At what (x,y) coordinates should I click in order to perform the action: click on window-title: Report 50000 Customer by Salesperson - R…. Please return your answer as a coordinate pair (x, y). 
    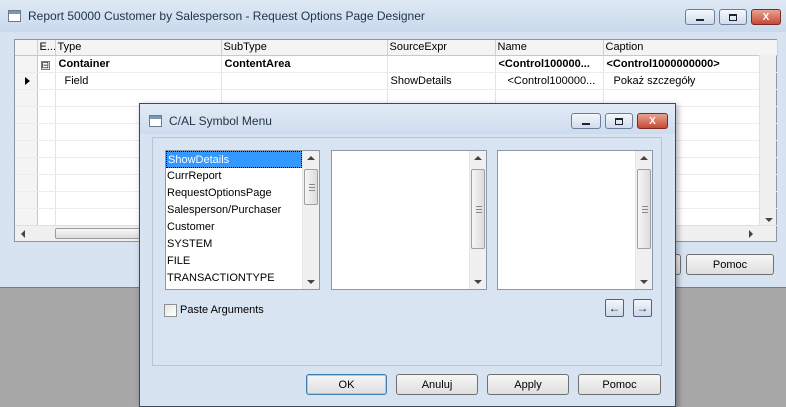
    Looking at the image, I should click on (226, 16).